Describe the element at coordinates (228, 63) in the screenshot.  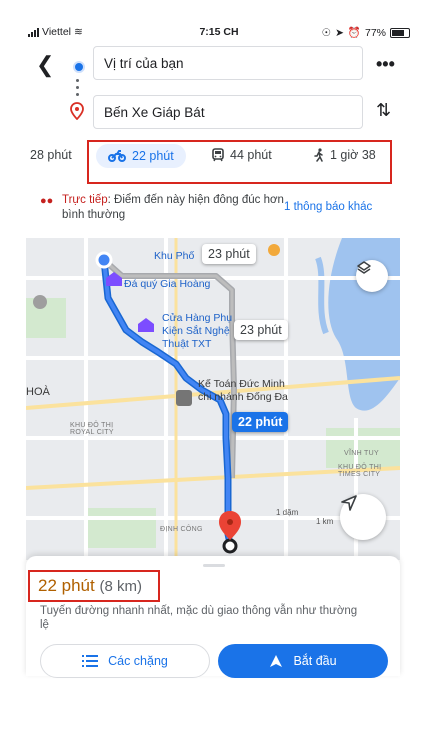
I see `origin-input: Vị trí của bạn` at that location.